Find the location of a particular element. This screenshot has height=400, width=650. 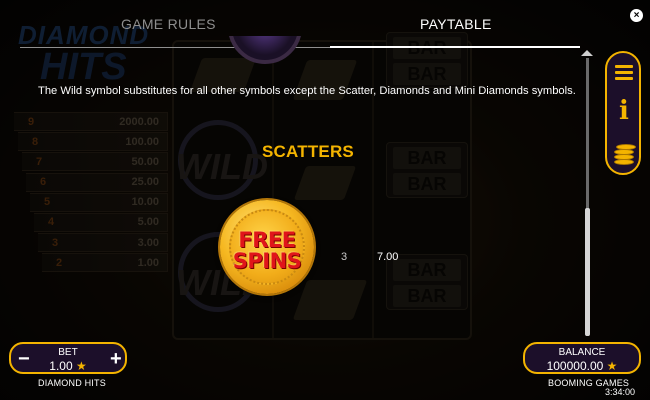

section-heading-scatters: SCATTERS is located at coordinates (308, 151).